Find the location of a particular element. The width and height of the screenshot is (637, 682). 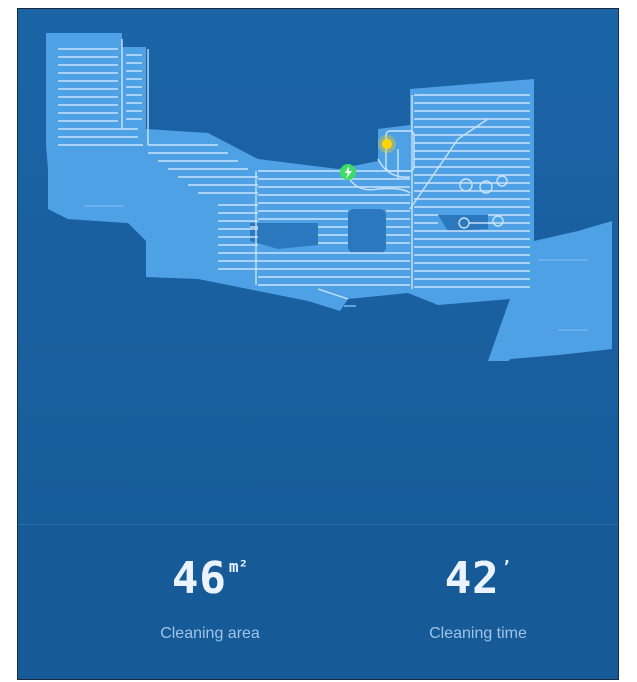

robot-position-marker is located at coordinates (387, 144).